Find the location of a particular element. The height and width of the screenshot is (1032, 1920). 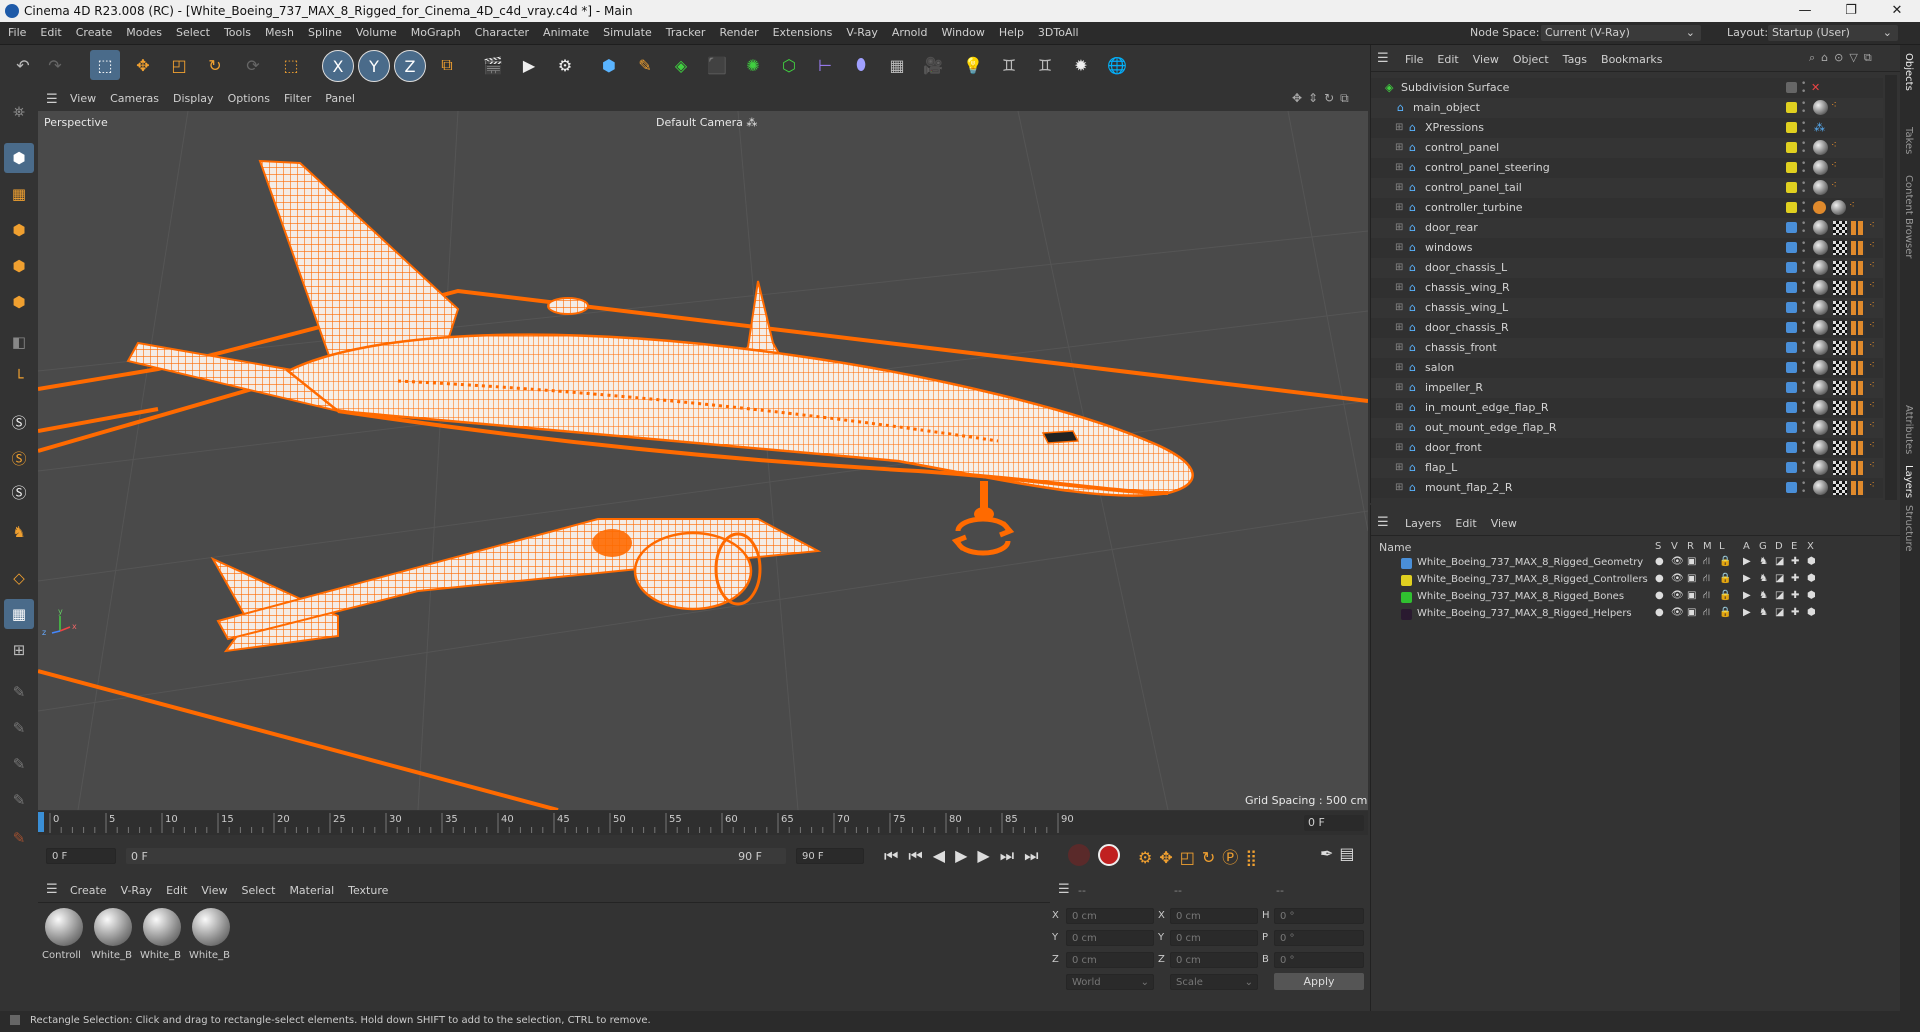

field-icon: ⬮ is located at coordinates (861, 65).